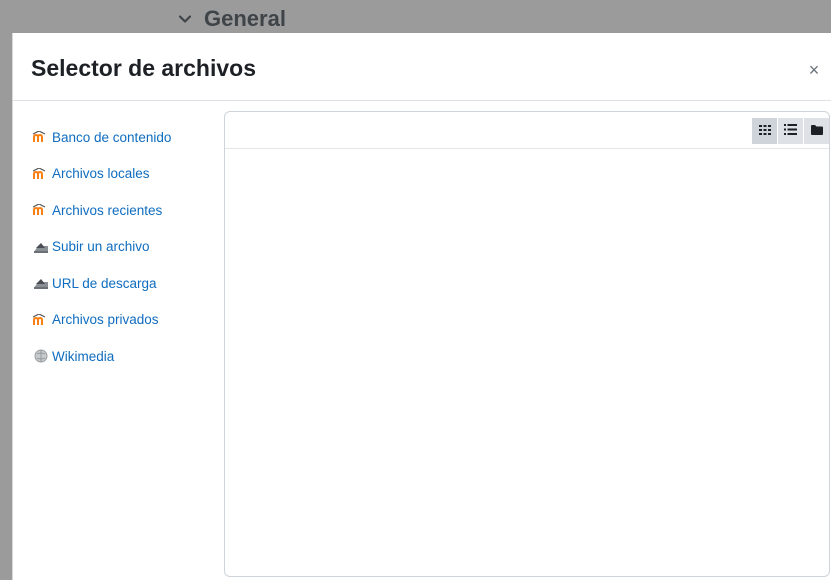 The width and height of the screenshot is (831, 580). I want to click on repository-item-url-download: URL de descarga, so click(102, 283).